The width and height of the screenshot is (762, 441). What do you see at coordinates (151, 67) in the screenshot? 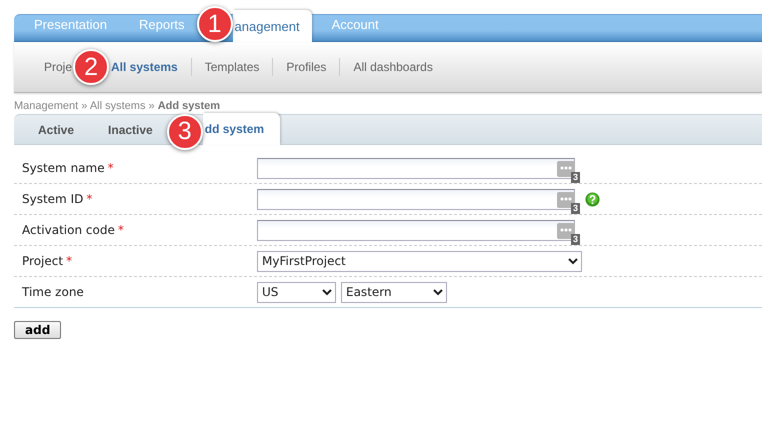
I see `sub-nav-link: All systems` at bounding box center [151, 67].